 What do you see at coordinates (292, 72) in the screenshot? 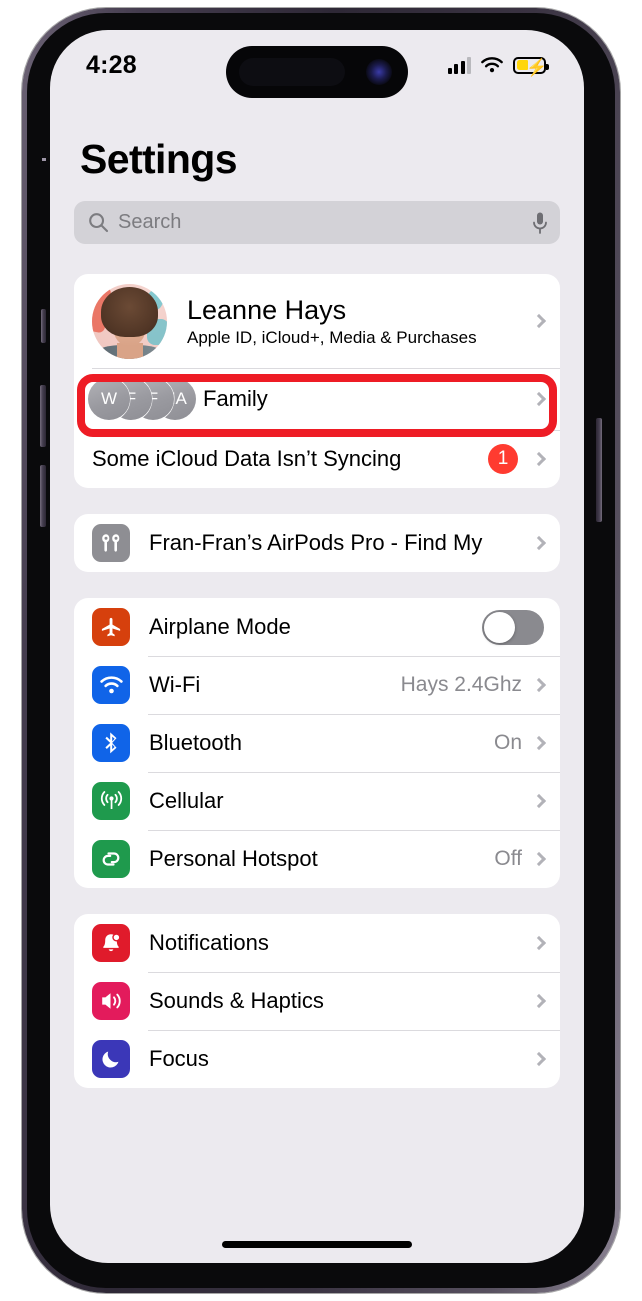
I see `island-pill` at bounding box center [292, 72].